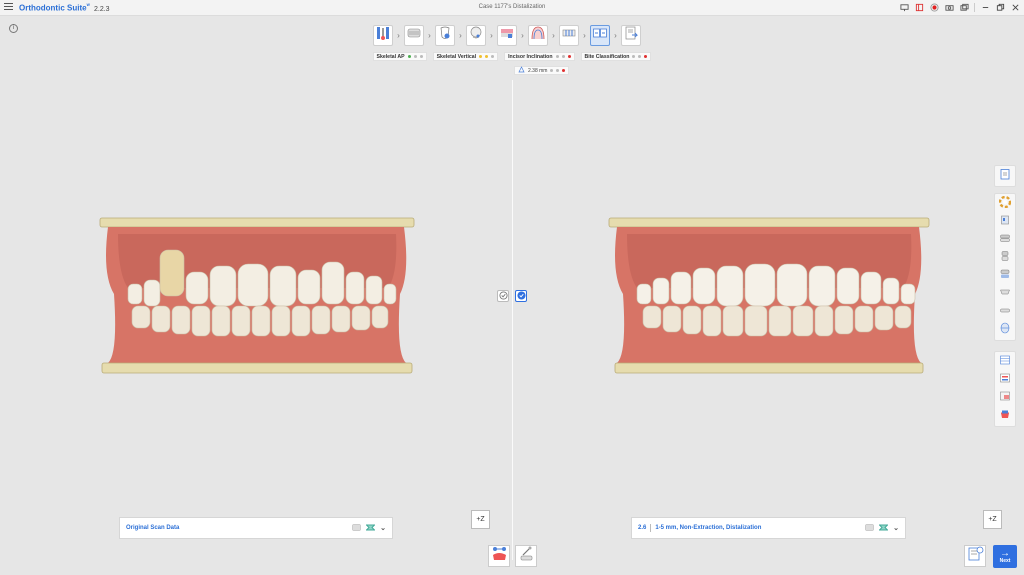 This screenshot has width=1024, height=575. Describe the element at coordinates (1000, 7) in the screenshot. I see `restore-icon` at that location.